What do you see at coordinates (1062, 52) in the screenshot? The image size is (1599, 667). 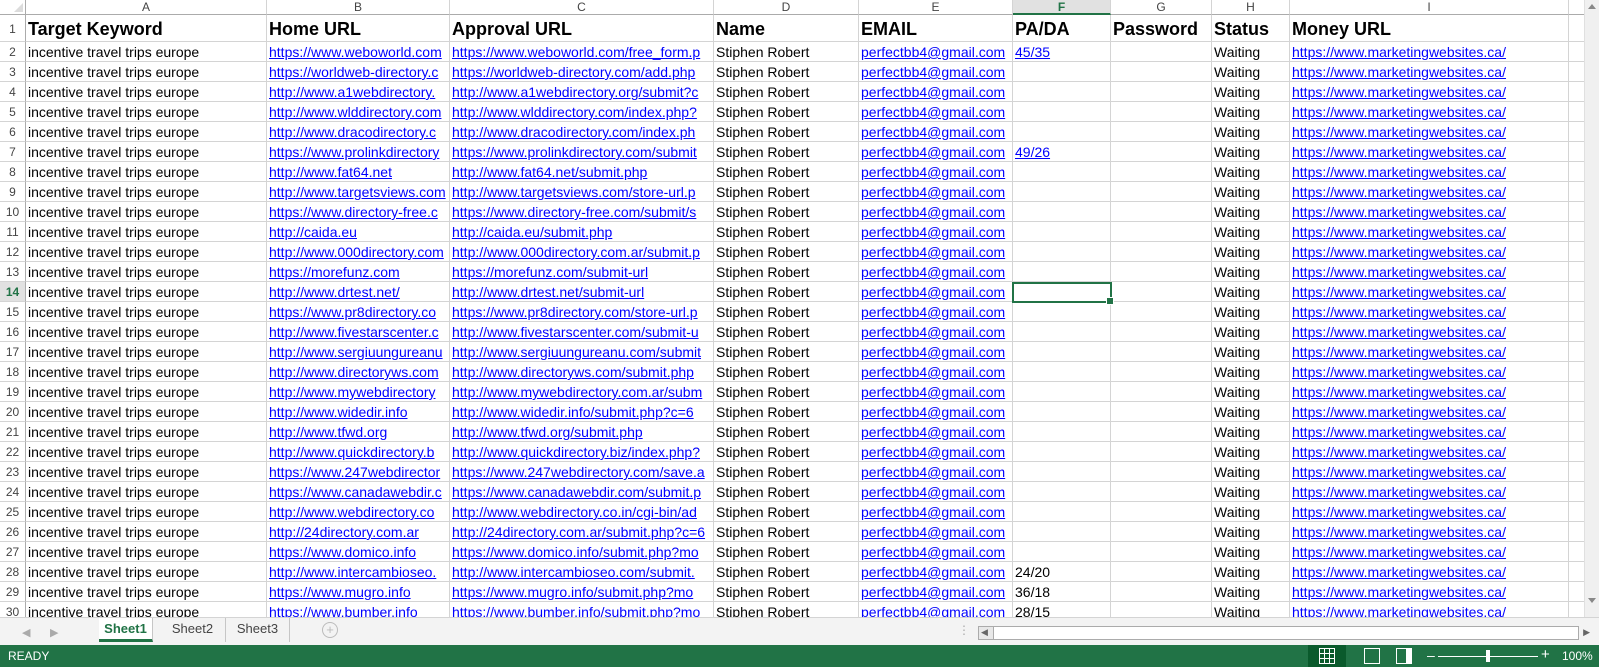 I see `cell-pa-da: 45/35` at bounding box center [1062, 52].